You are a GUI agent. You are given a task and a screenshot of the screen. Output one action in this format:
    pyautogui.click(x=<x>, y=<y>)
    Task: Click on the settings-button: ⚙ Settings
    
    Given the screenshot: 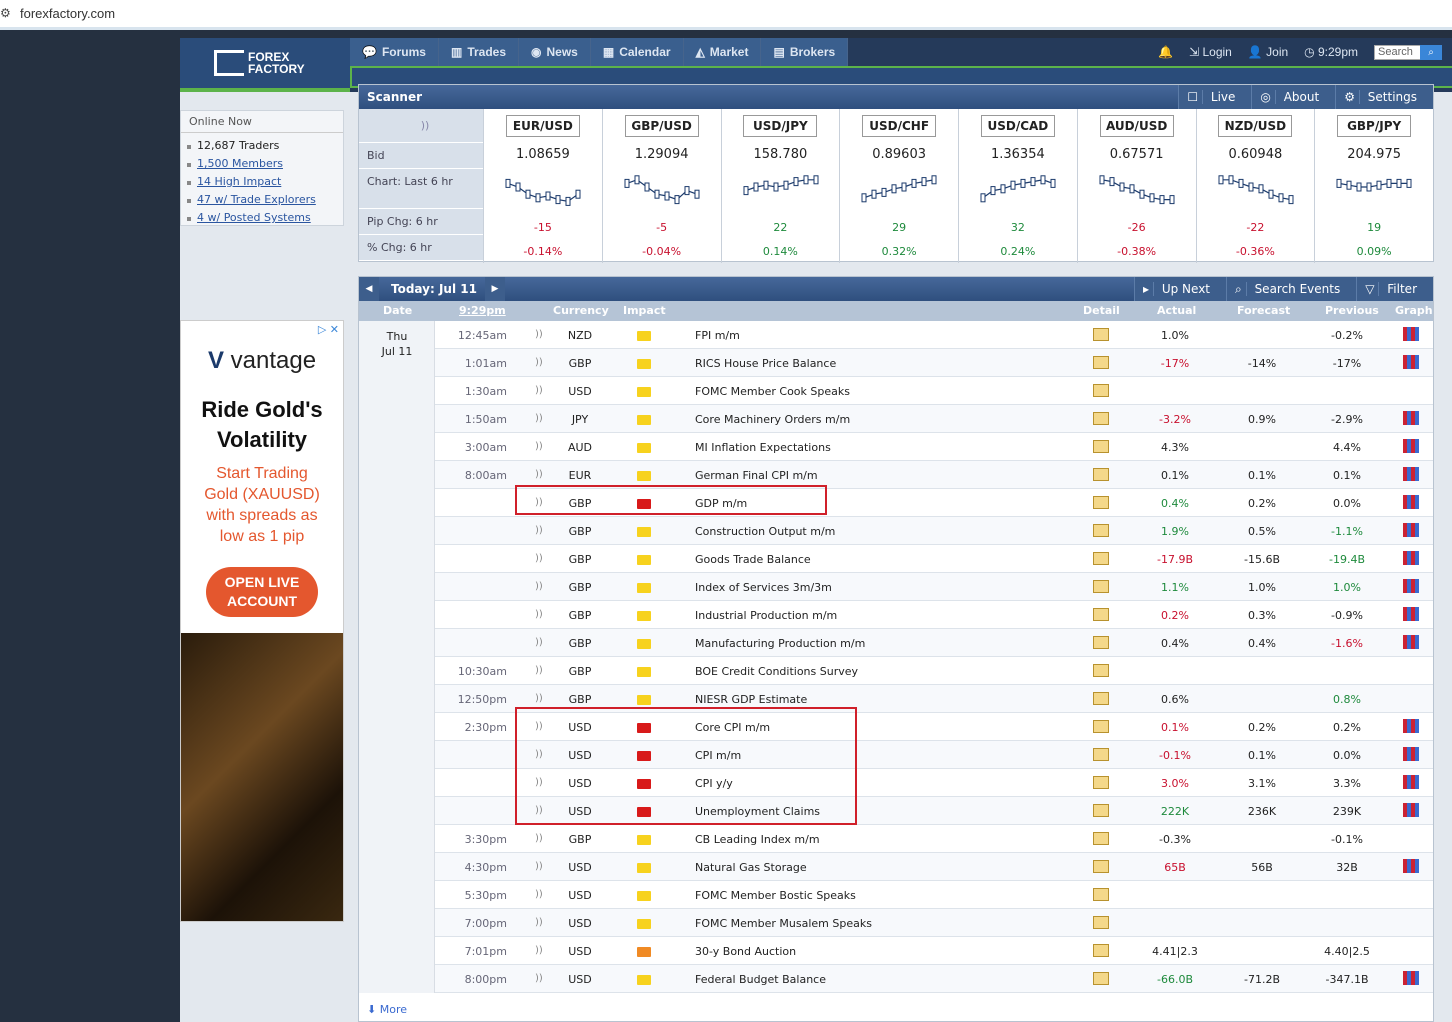 What is the action you would take?
    pyautogui.click(x=1384, y=97)
    